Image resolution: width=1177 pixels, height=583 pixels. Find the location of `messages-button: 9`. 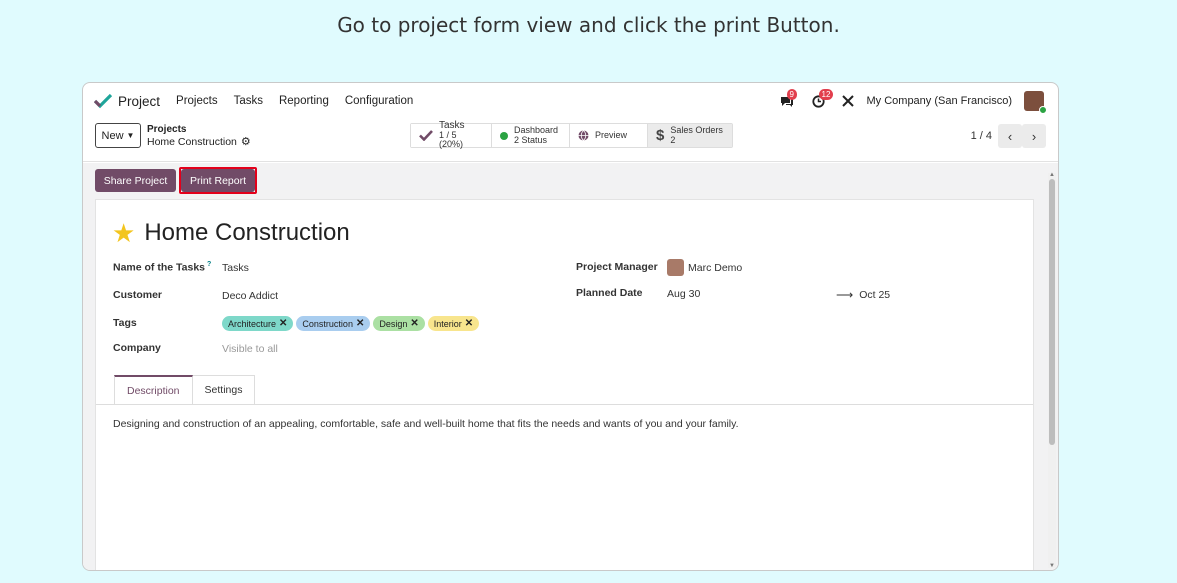

messages-button: 9 is located at coordinates (787, 100).